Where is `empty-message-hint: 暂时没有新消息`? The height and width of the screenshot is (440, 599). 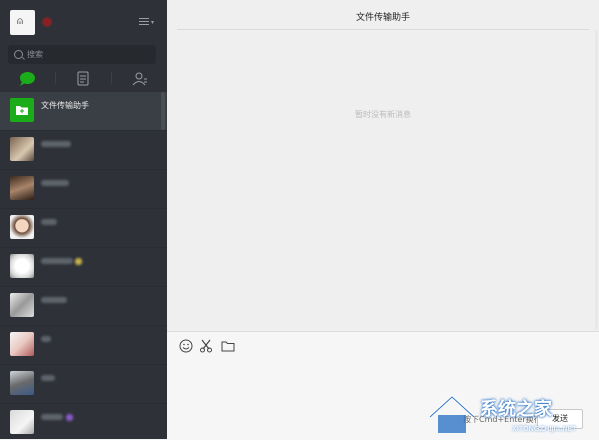
empty-message-hint: 暂时没有新消息 is located at coordinates (383, 114).